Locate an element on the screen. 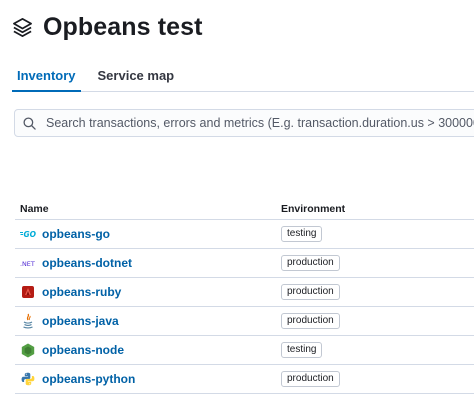  ruby-icon is located at coordinates (28, 292).